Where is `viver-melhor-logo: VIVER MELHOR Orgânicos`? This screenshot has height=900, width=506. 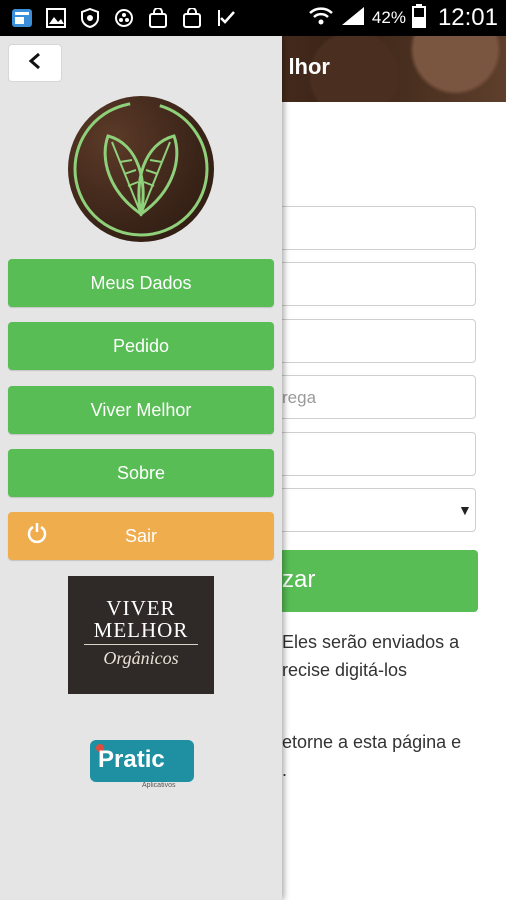 viver-melhor-logo: VIVER MELHOR Orgânicos is located at coordinates (141, 635).